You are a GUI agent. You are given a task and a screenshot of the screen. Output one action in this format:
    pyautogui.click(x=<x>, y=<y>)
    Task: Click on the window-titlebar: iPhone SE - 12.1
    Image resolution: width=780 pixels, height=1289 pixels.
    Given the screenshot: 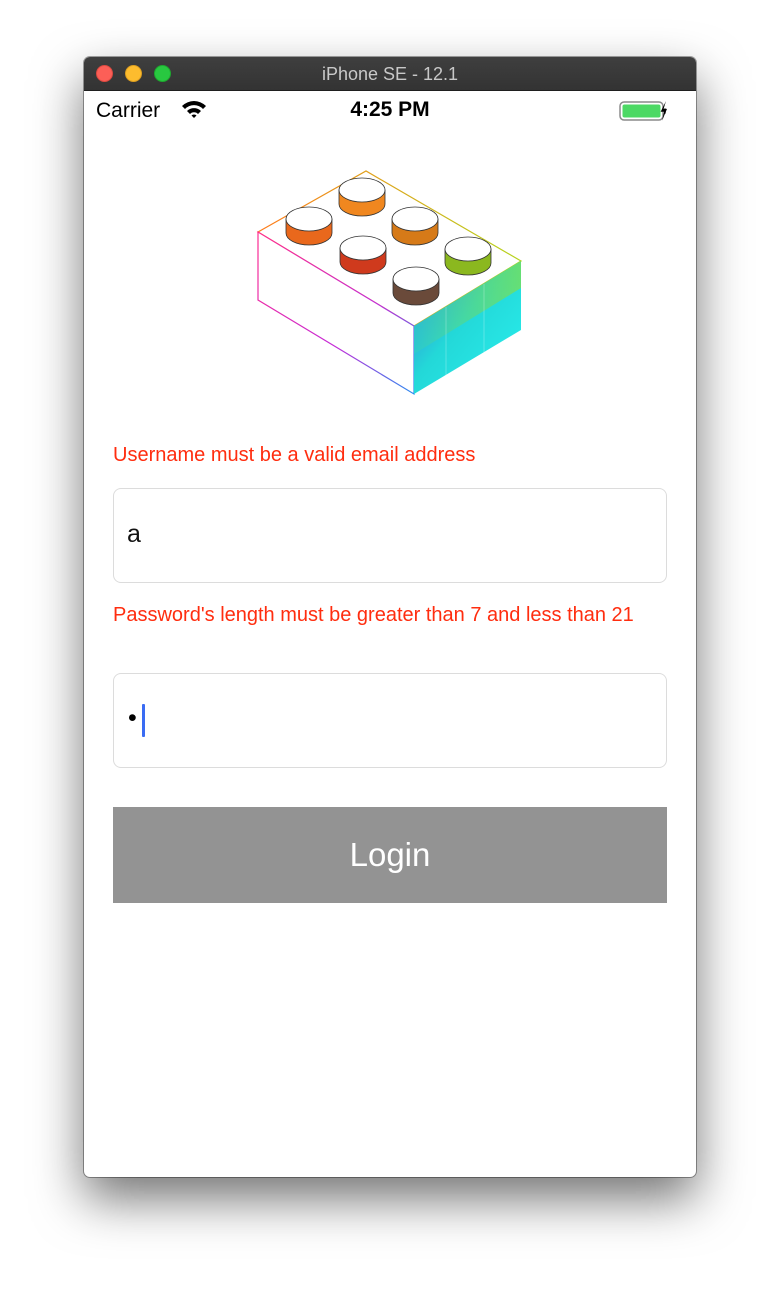 What is the action you would take?
    pyautogui.click(x=390, y=74)
    